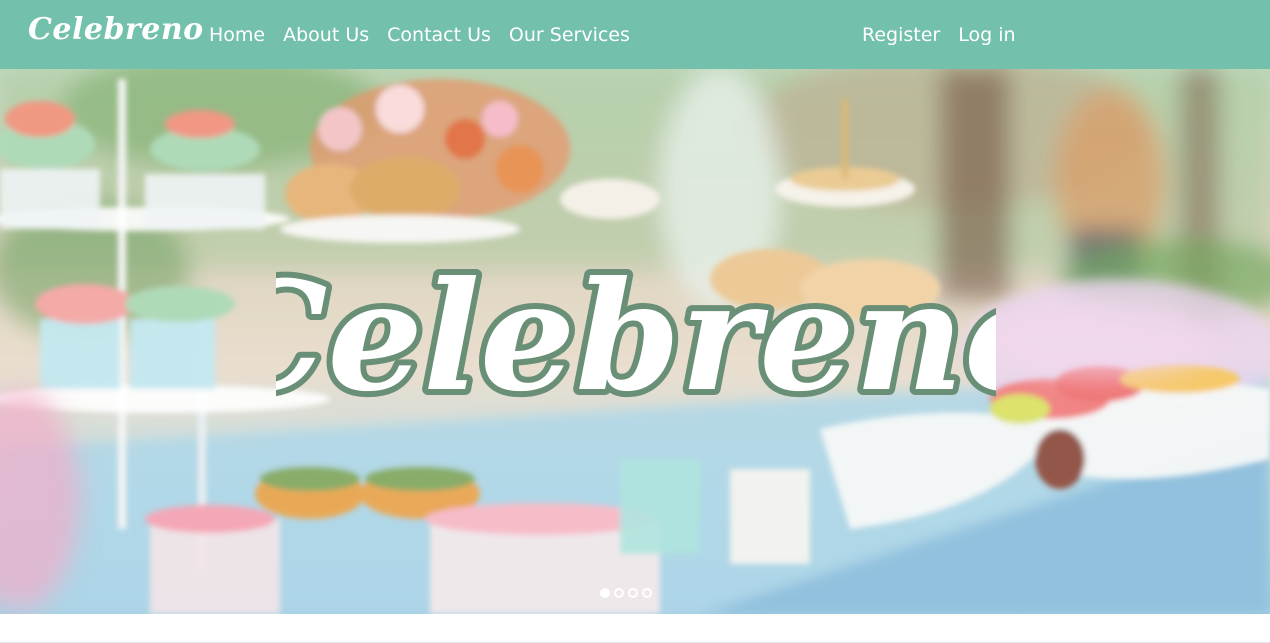  Describe the element at coordinates (237, 35) in the screenshot. I see `nav-home-link: Home` at that location.